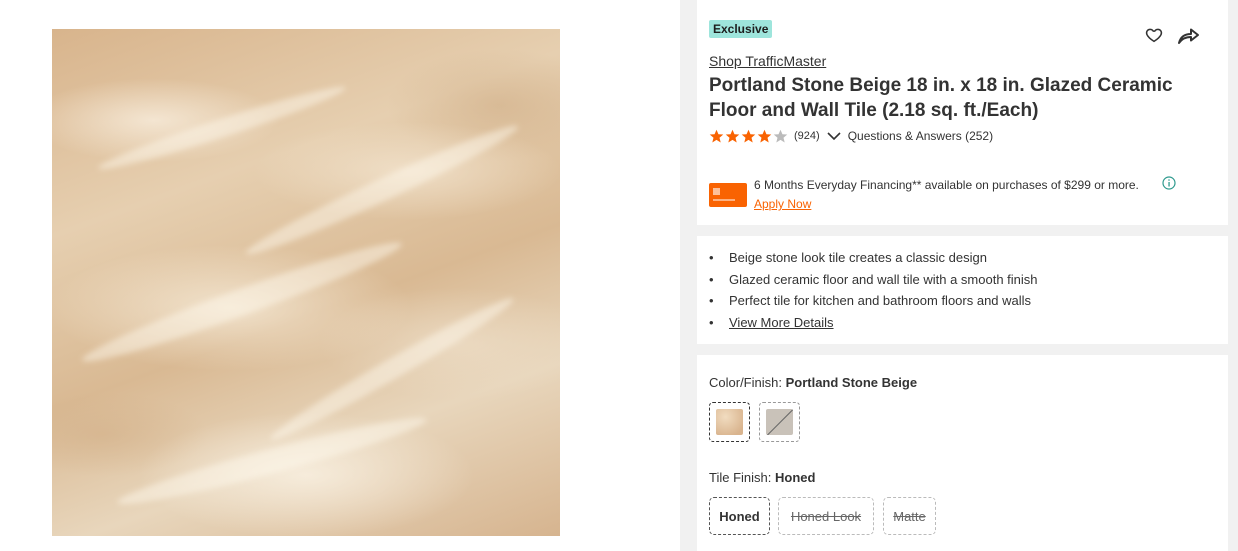 This screenshot has height=551, width=1238. Describe the element at coordinates (728, 195) in the screenshot. I see `credit-card-icon` at that location.